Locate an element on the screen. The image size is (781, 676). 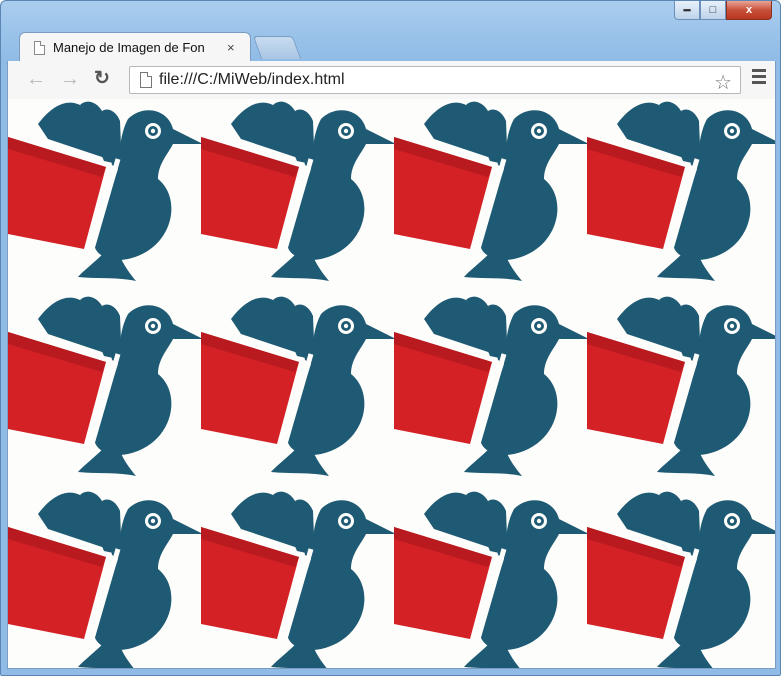
minimize-button: ━ is located at coordinates (687, 10).